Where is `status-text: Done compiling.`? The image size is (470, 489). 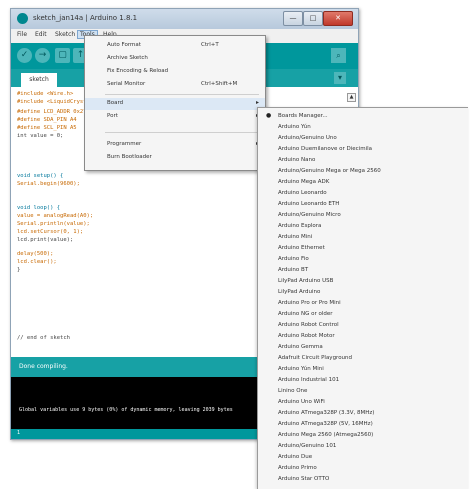
status-text: Done compiling. is located at coordinates (43, 366).